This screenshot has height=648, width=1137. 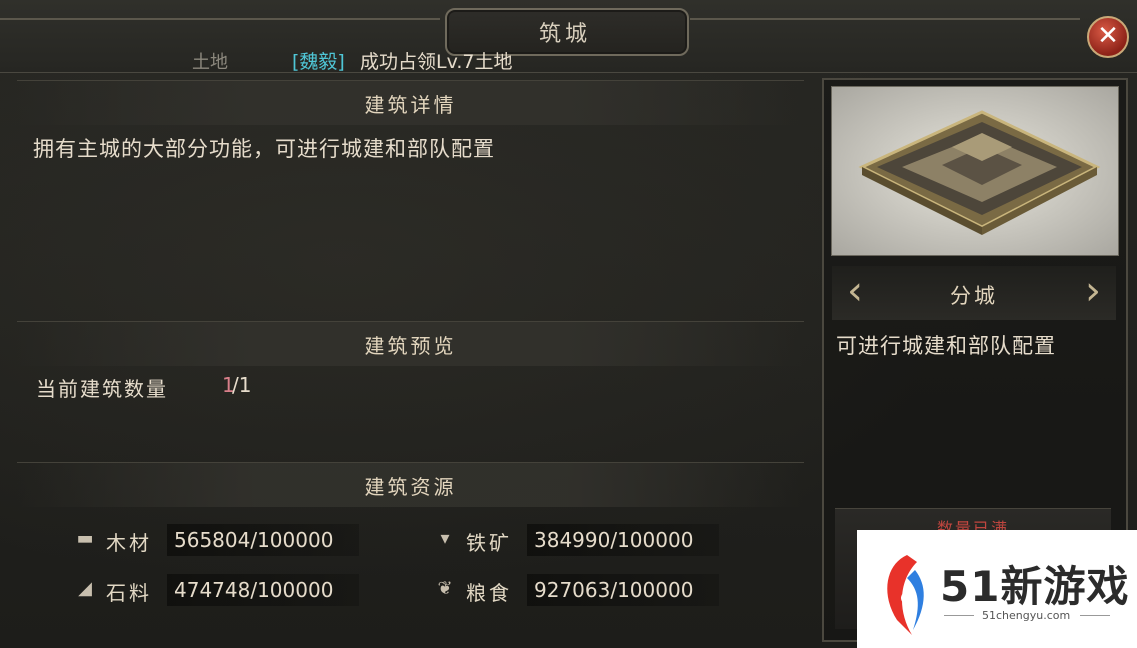 I want to click on resource-iron: ▾ 铁矿 384990/100000, so click(x=575, y=540).